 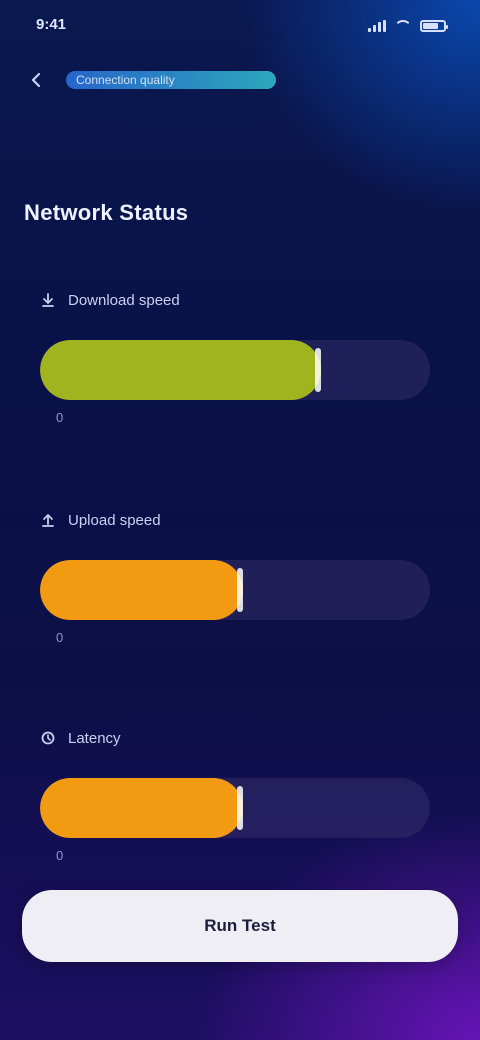 What do you see at coordinates (240, 300) in the screenshot?
I see `metric-header: Download speed` at bounding box center [240, 300].